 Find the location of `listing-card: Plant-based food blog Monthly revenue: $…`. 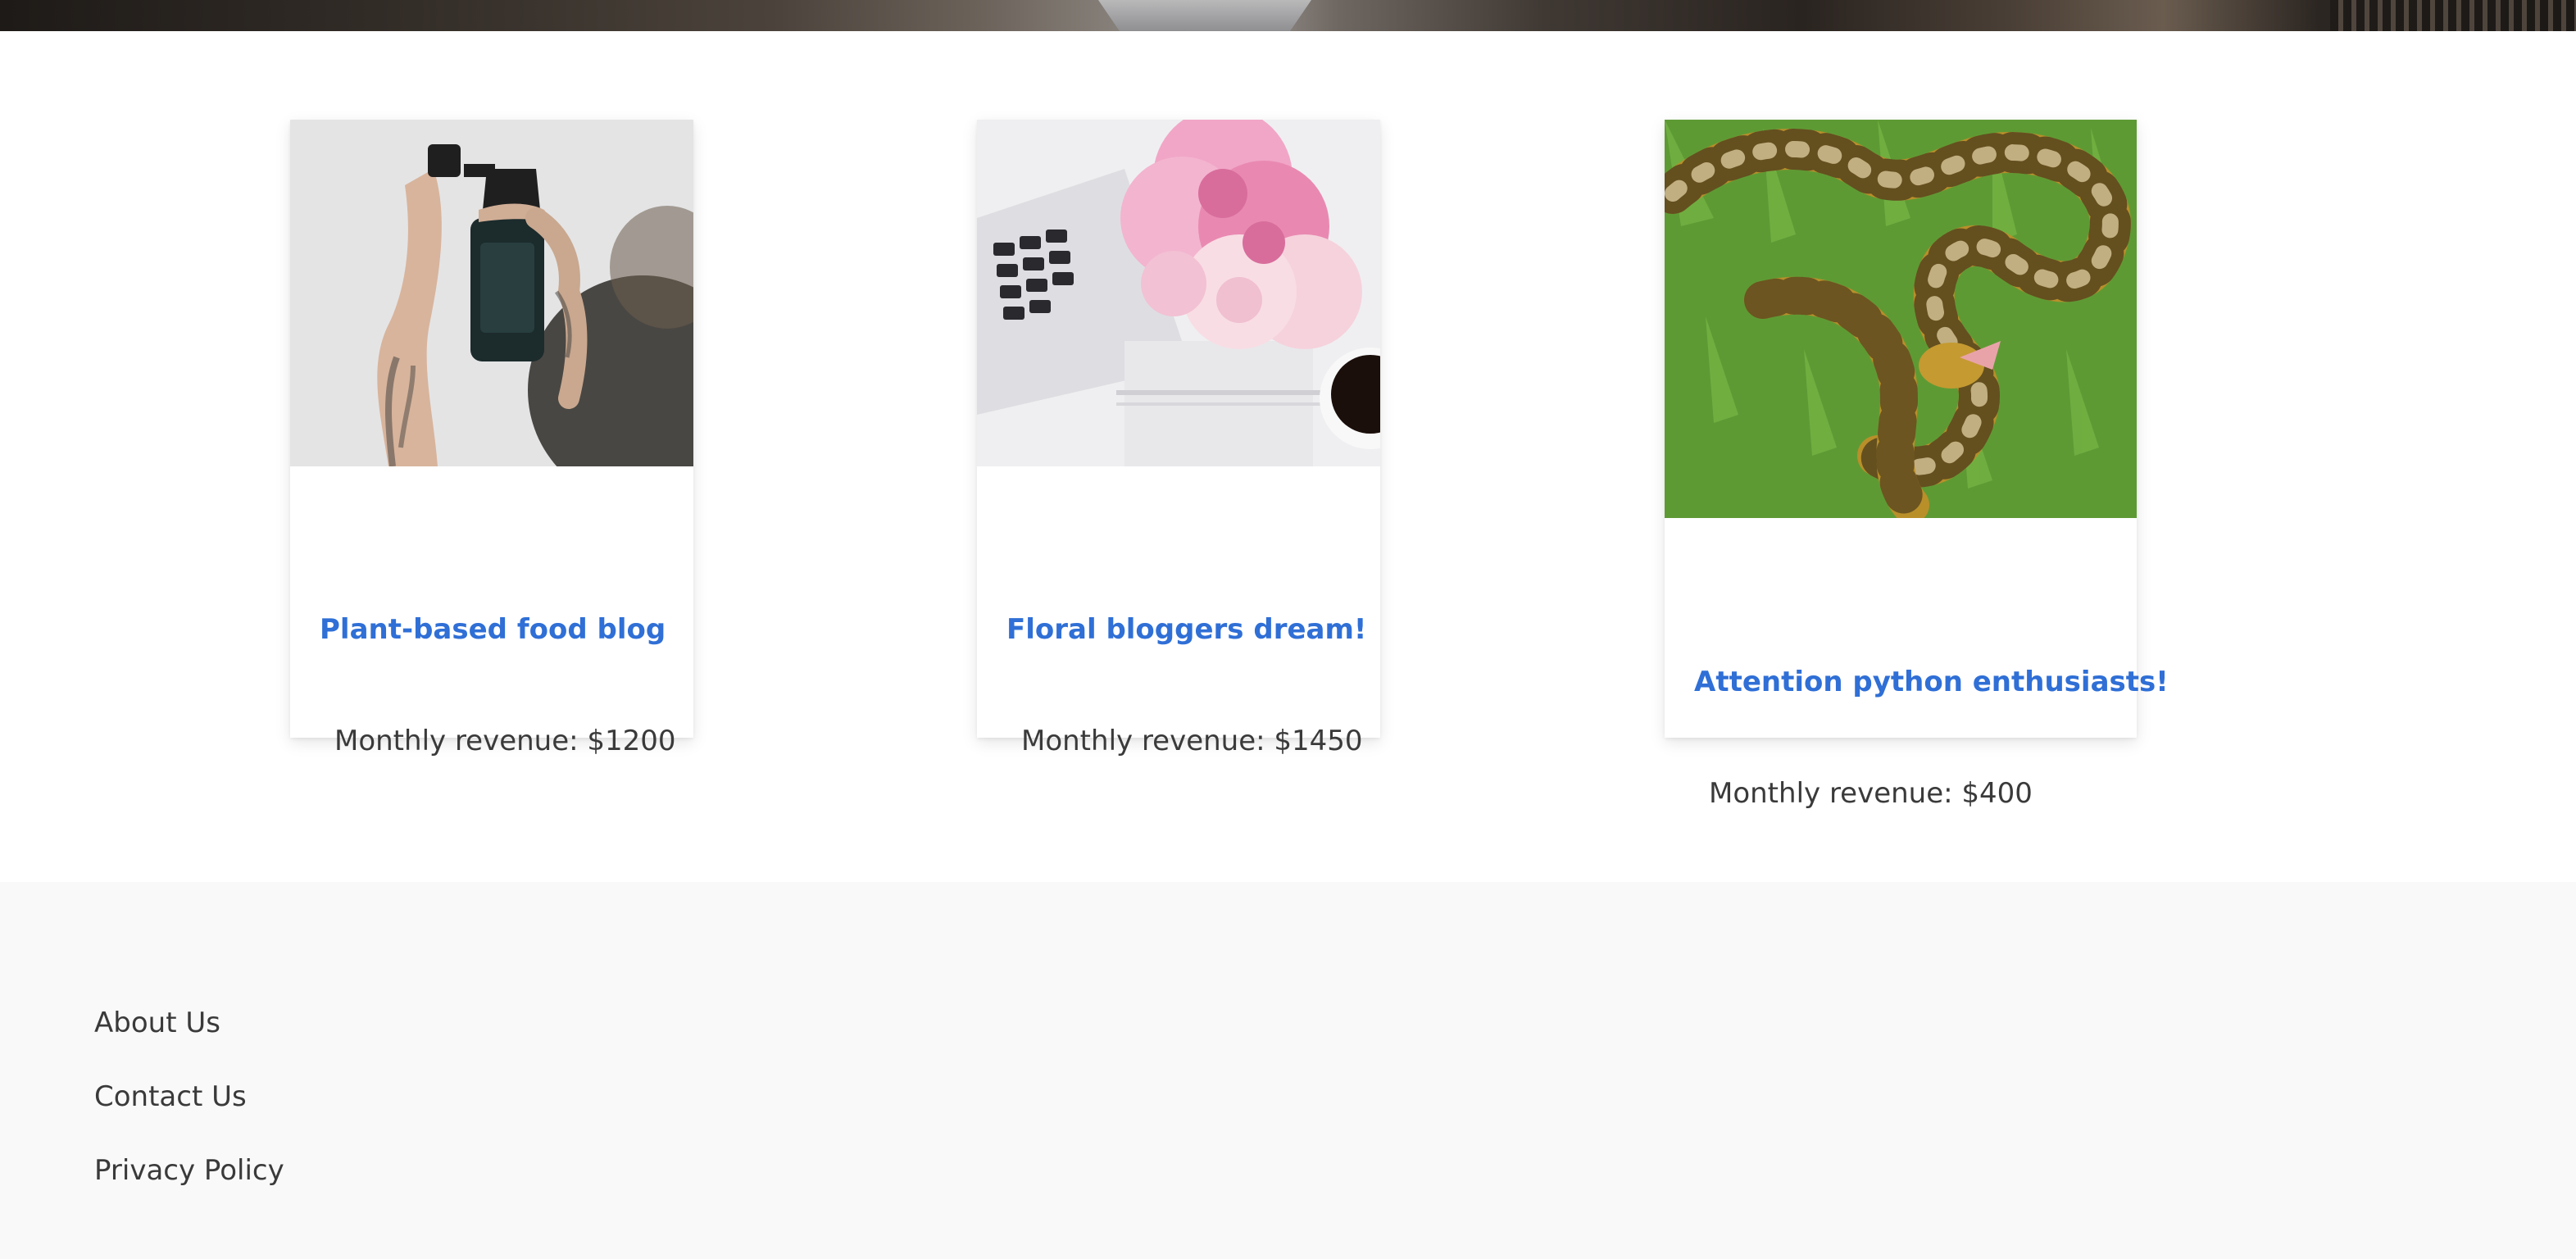

listing-card: Plant-based food blog Monthly revenue: $… is located at coordinates (491, 439).